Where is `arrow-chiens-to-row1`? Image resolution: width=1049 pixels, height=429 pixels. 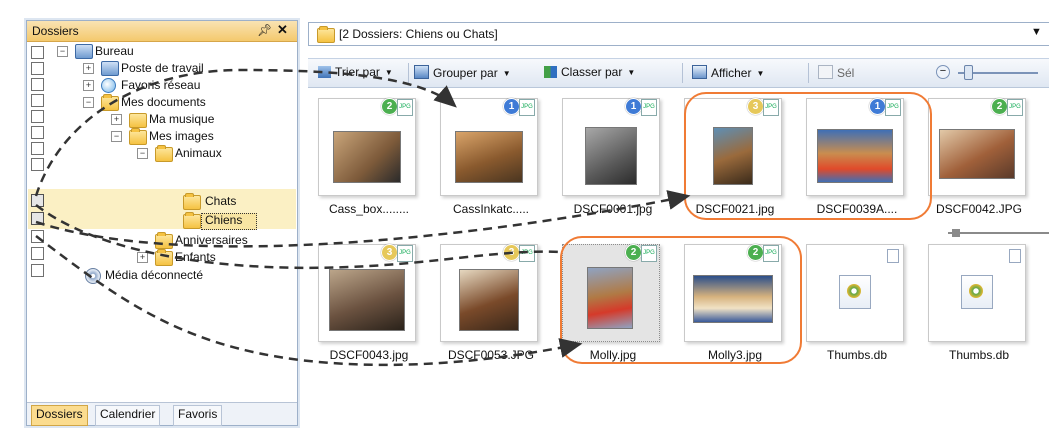
arrow-chiens-to-row1 is located at coordinates (363, 219).